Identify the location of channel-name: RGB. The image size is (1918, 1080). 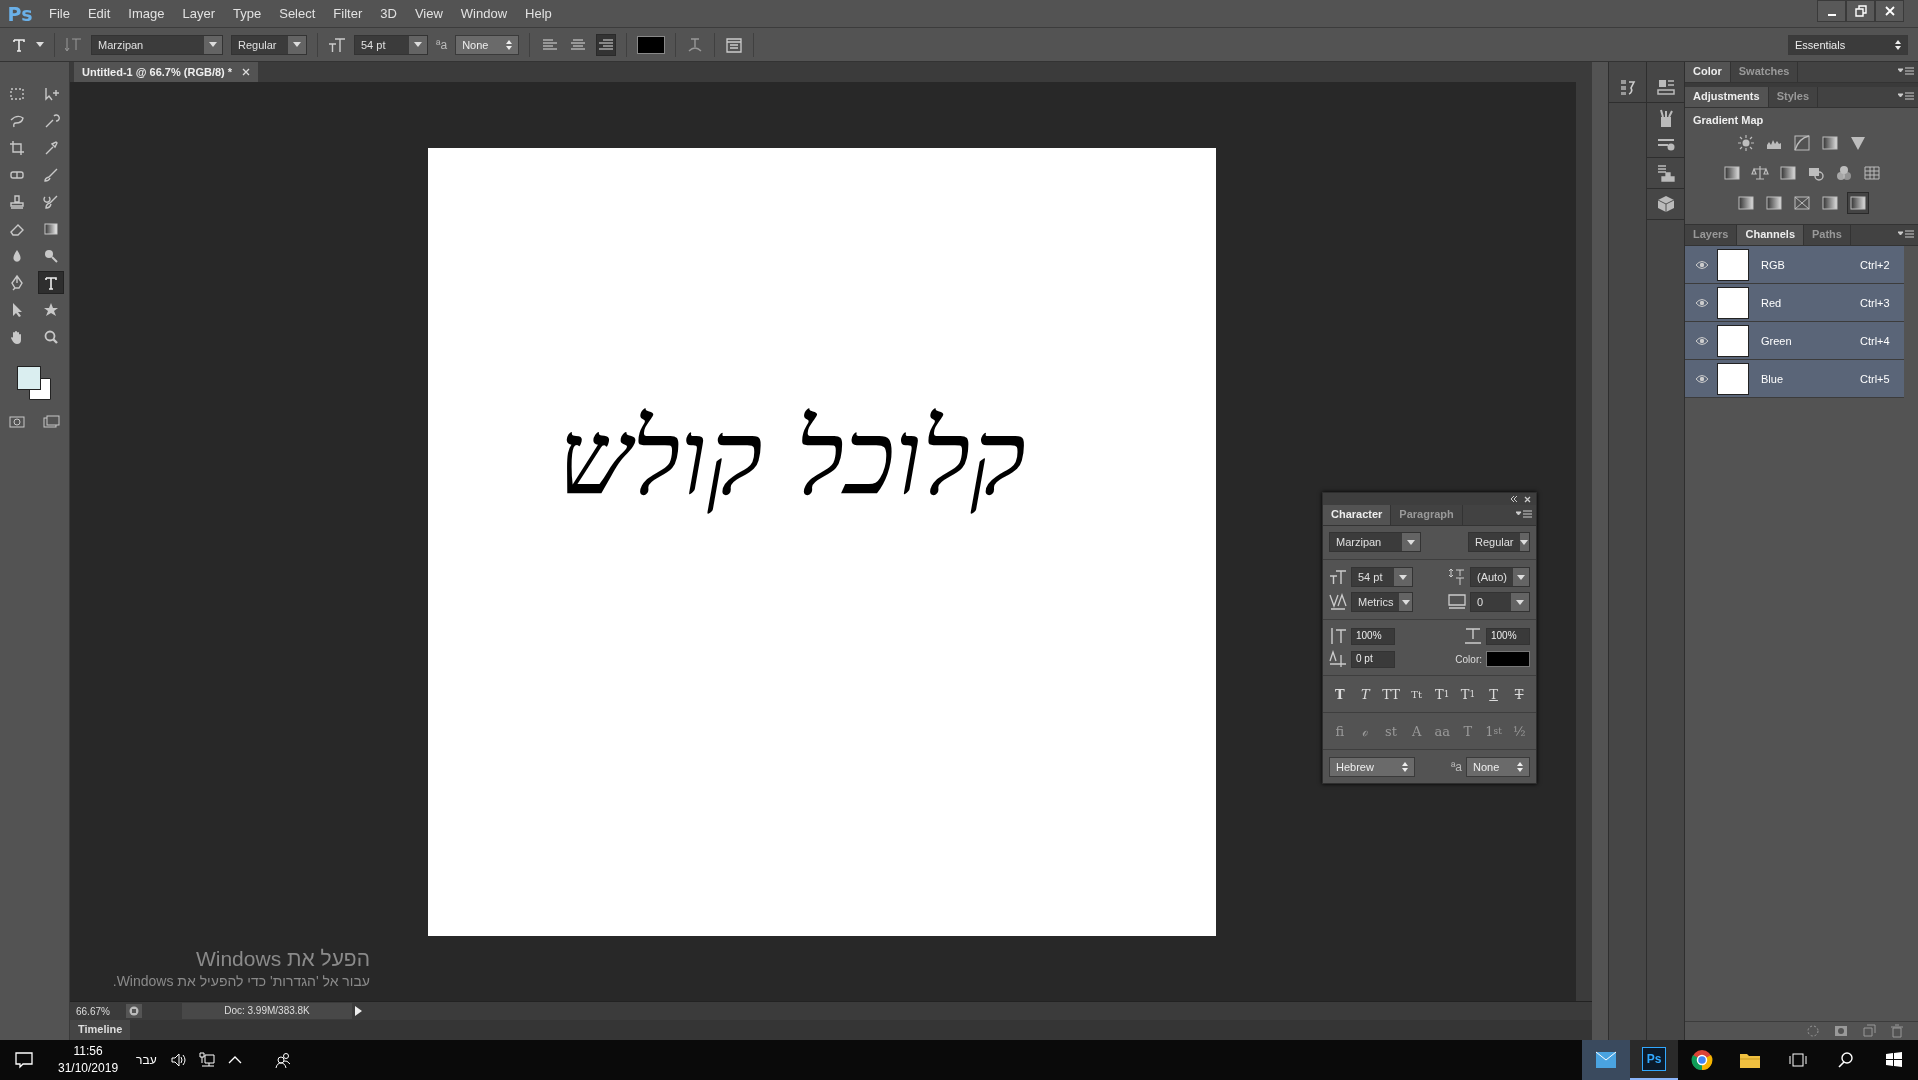
(1773, 264).